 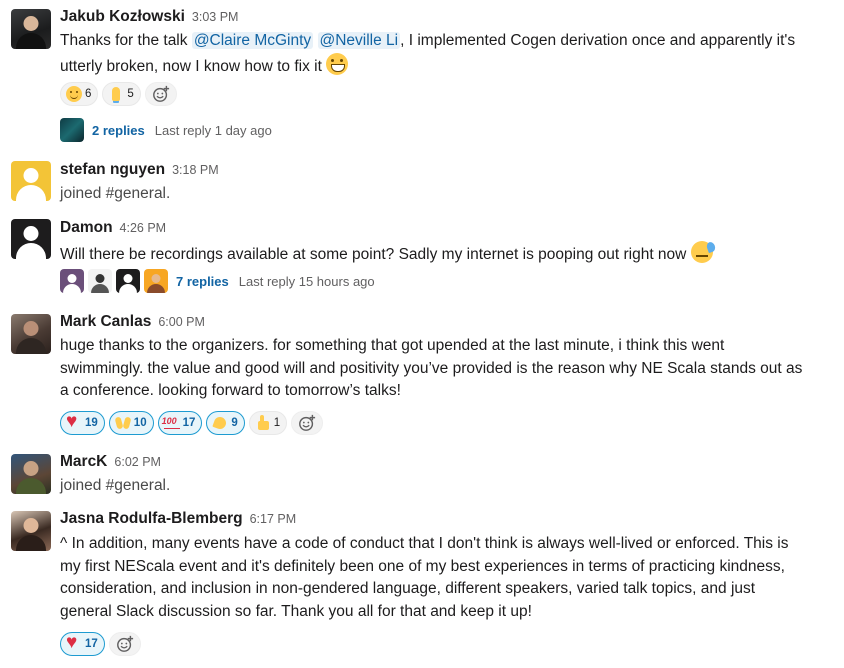 What do you see at coordinates (234, 423) in the screenshot?
I see `reaction-count: 9` at bounding box center [234, 423].